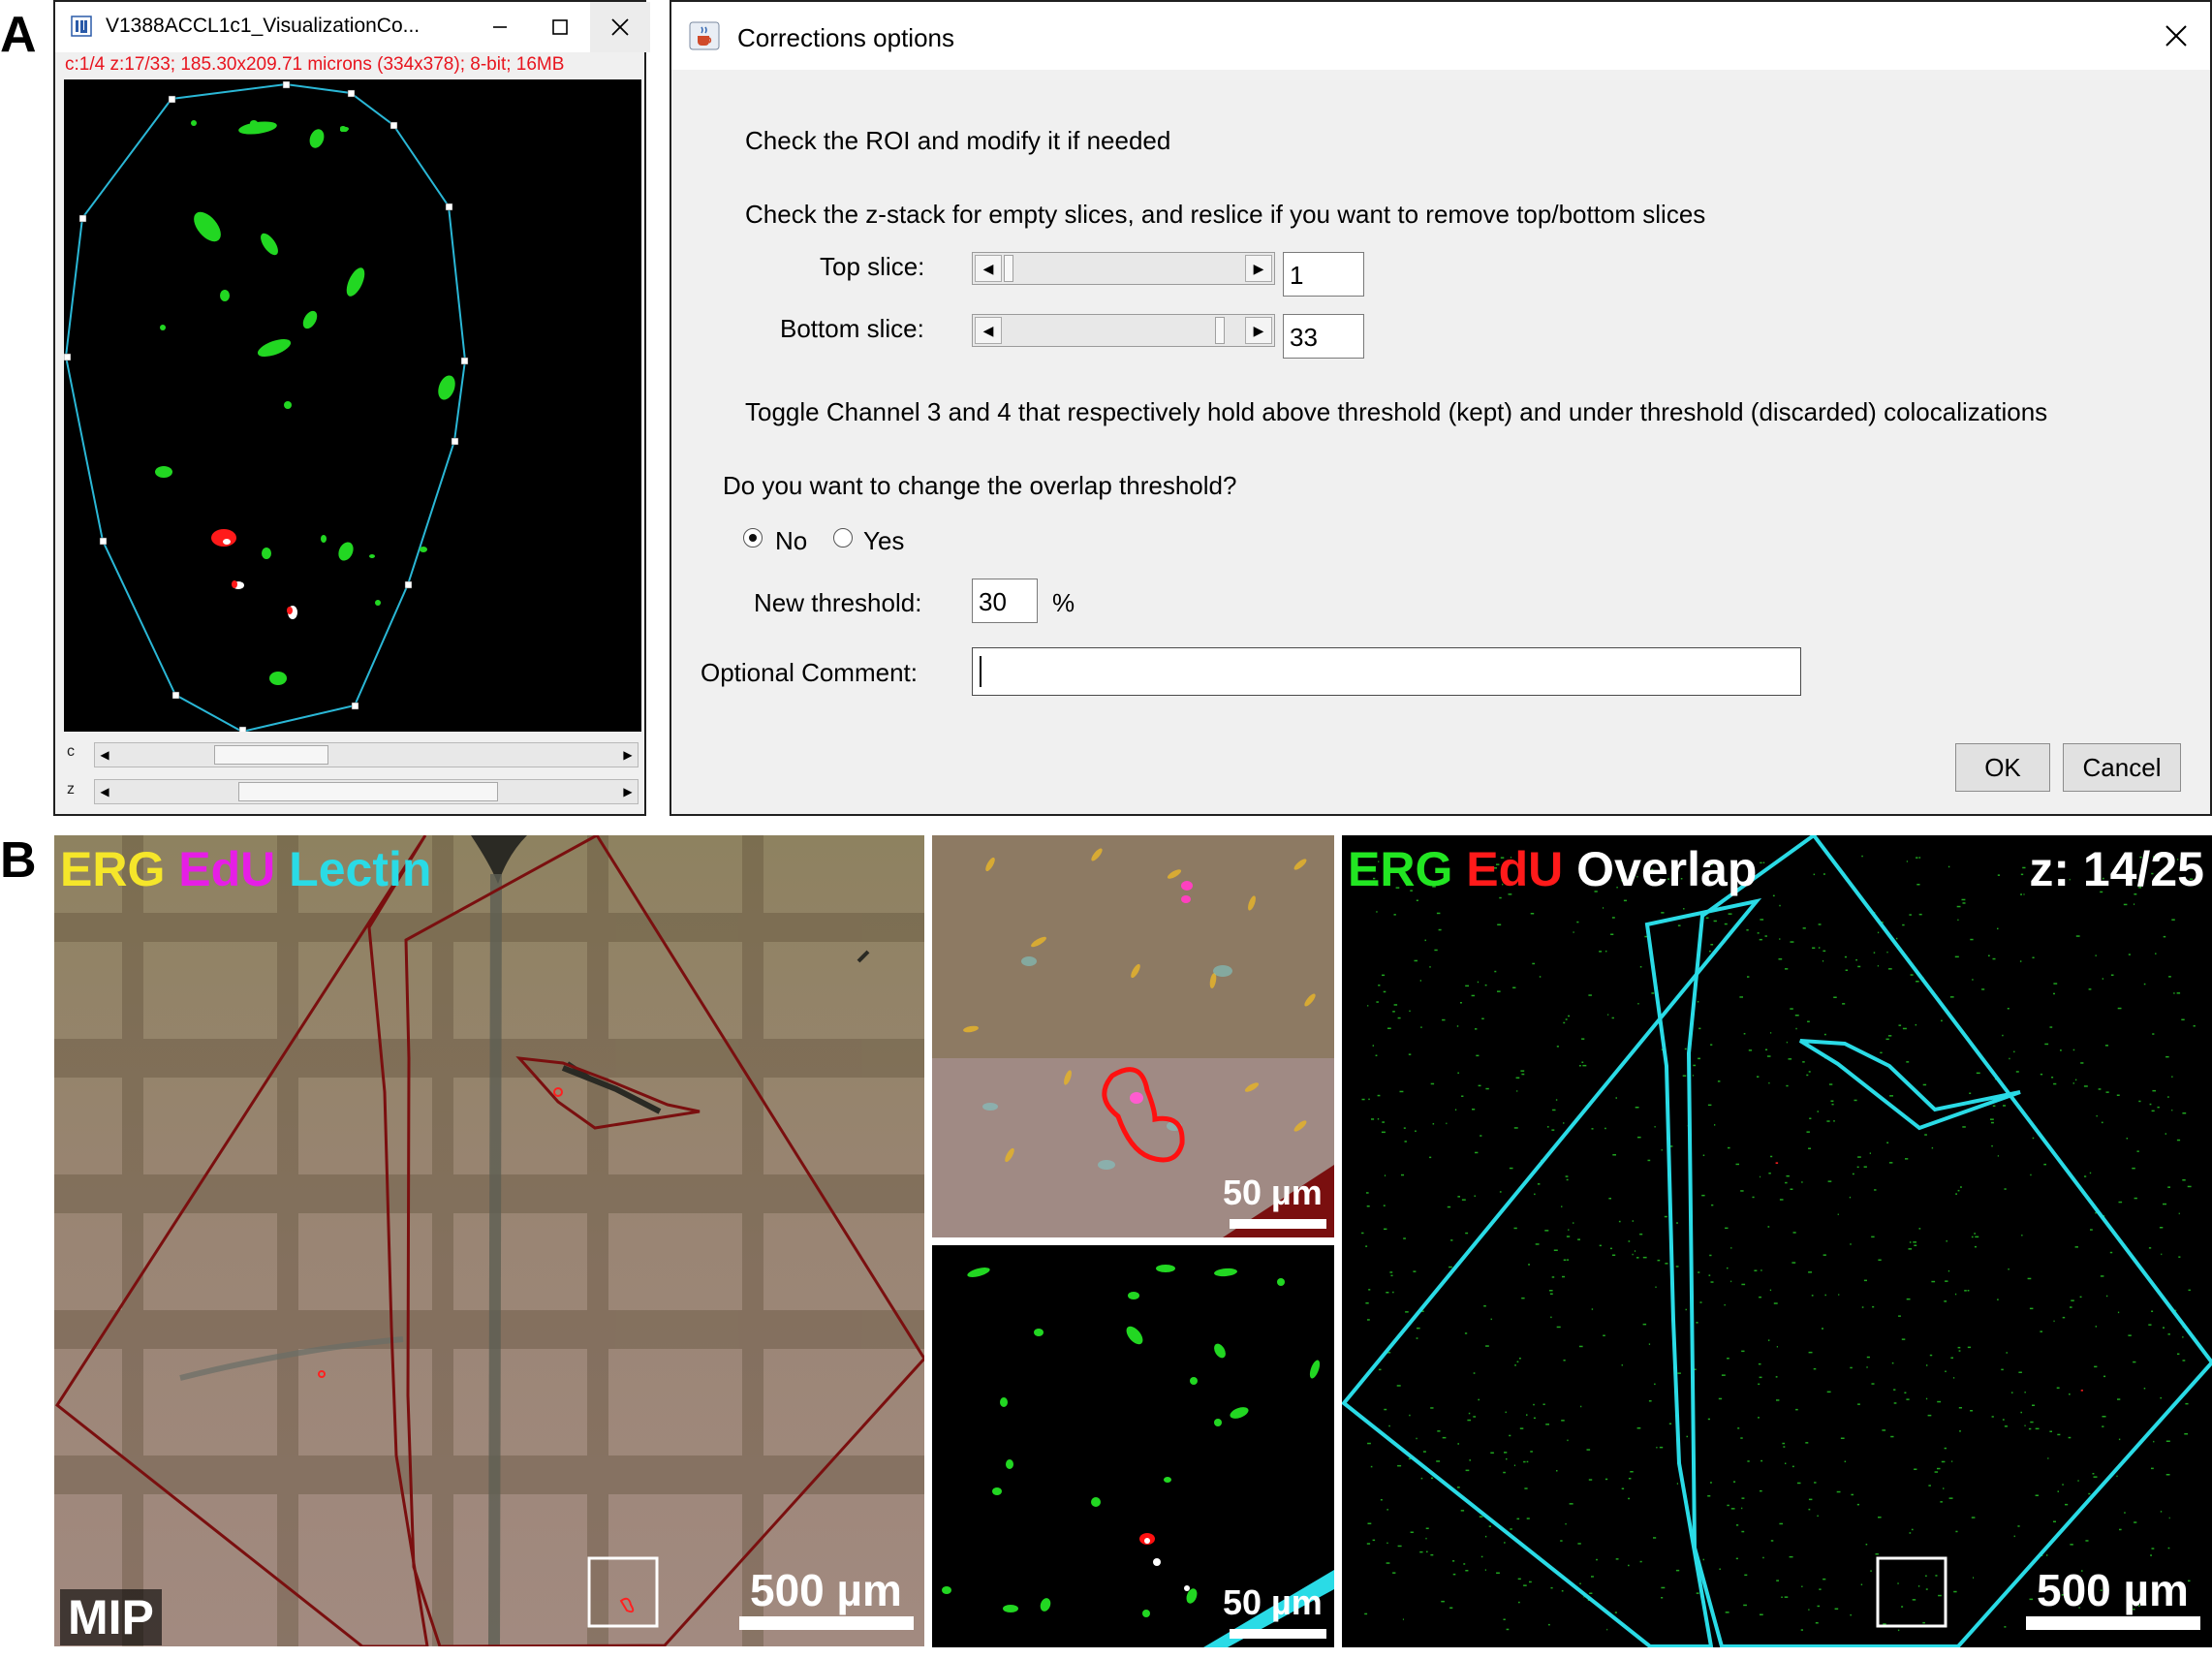 The width and height of the screenshot is (2212, 1659). What do you see at coordinates (2003, 767) in the screenshot?
I see `ok-button: OK` at bounding box center [2003, 767].